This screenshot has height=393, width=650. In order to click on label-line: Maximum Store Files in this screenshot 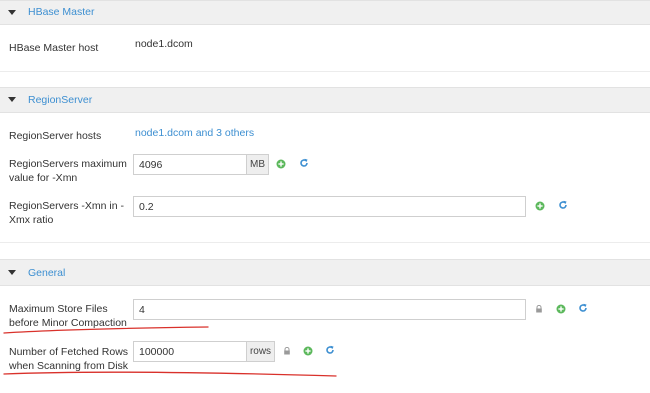, I will do `click(58, 309)`.